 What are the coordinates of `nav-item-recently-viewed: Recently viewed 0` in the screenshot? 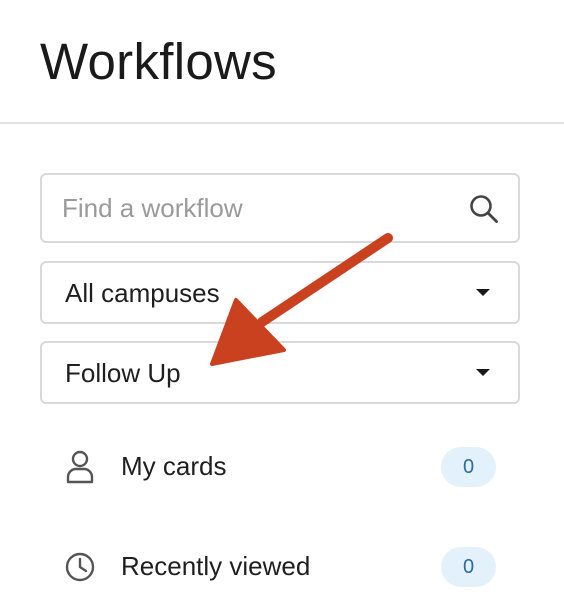 It's located at (280, 567).